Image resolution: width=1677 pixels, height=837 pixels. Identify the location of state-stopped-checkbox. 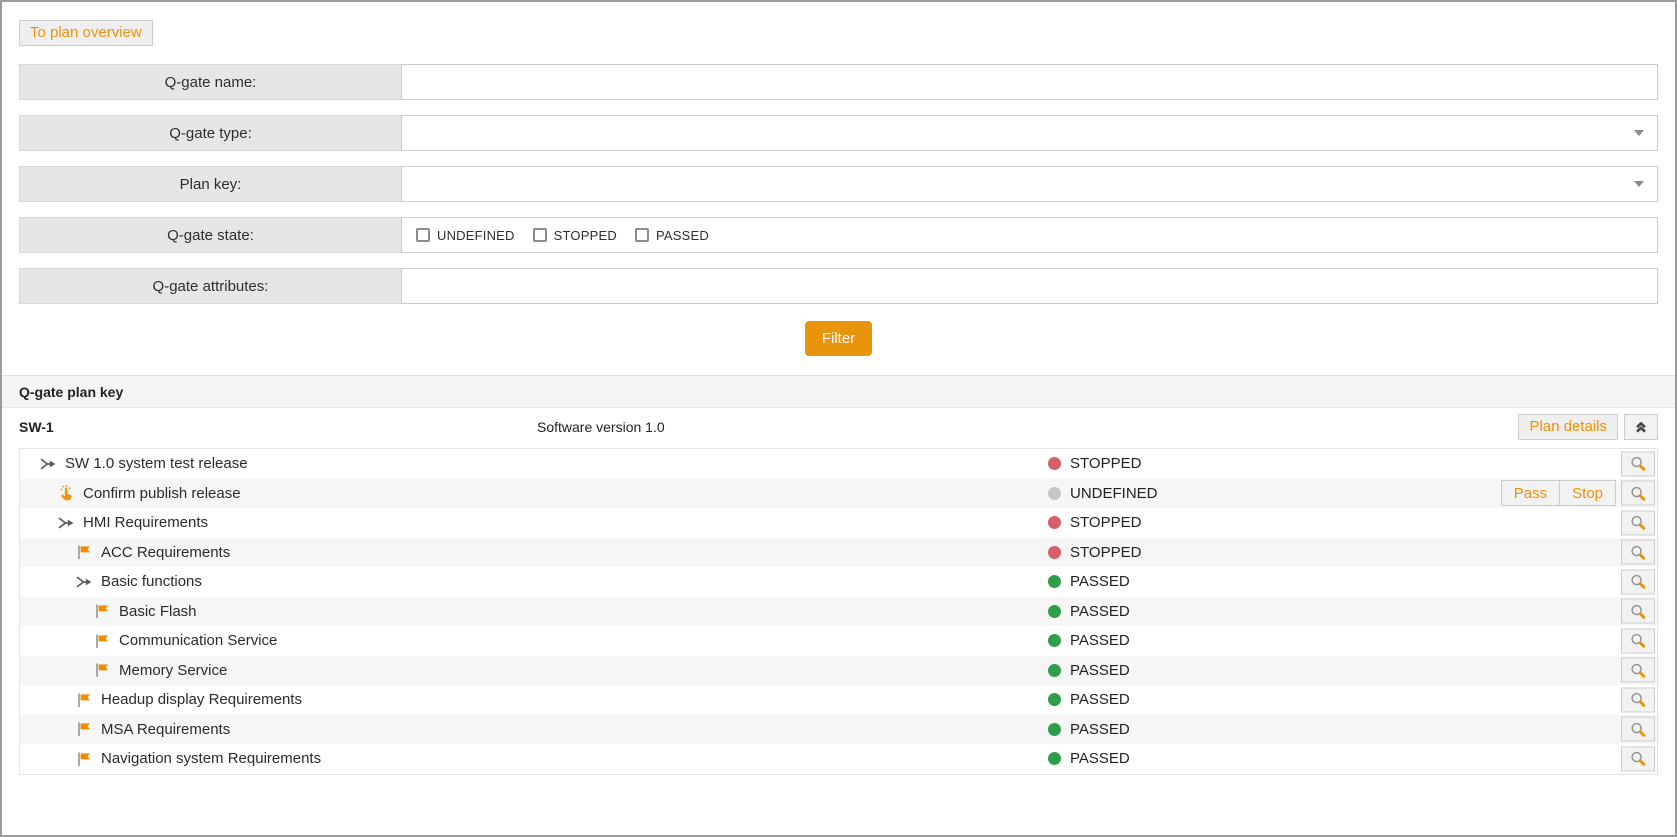
(539, 235).